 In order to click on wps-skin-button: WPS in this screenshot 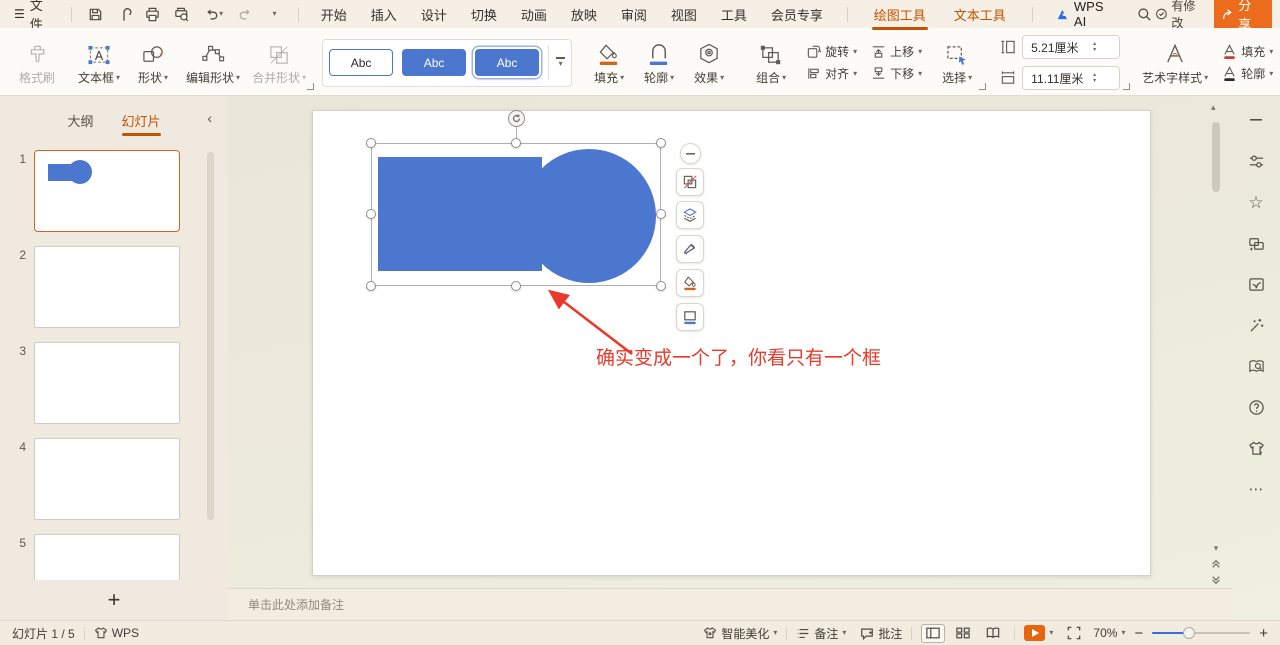, I will do `click(116, 633)`.